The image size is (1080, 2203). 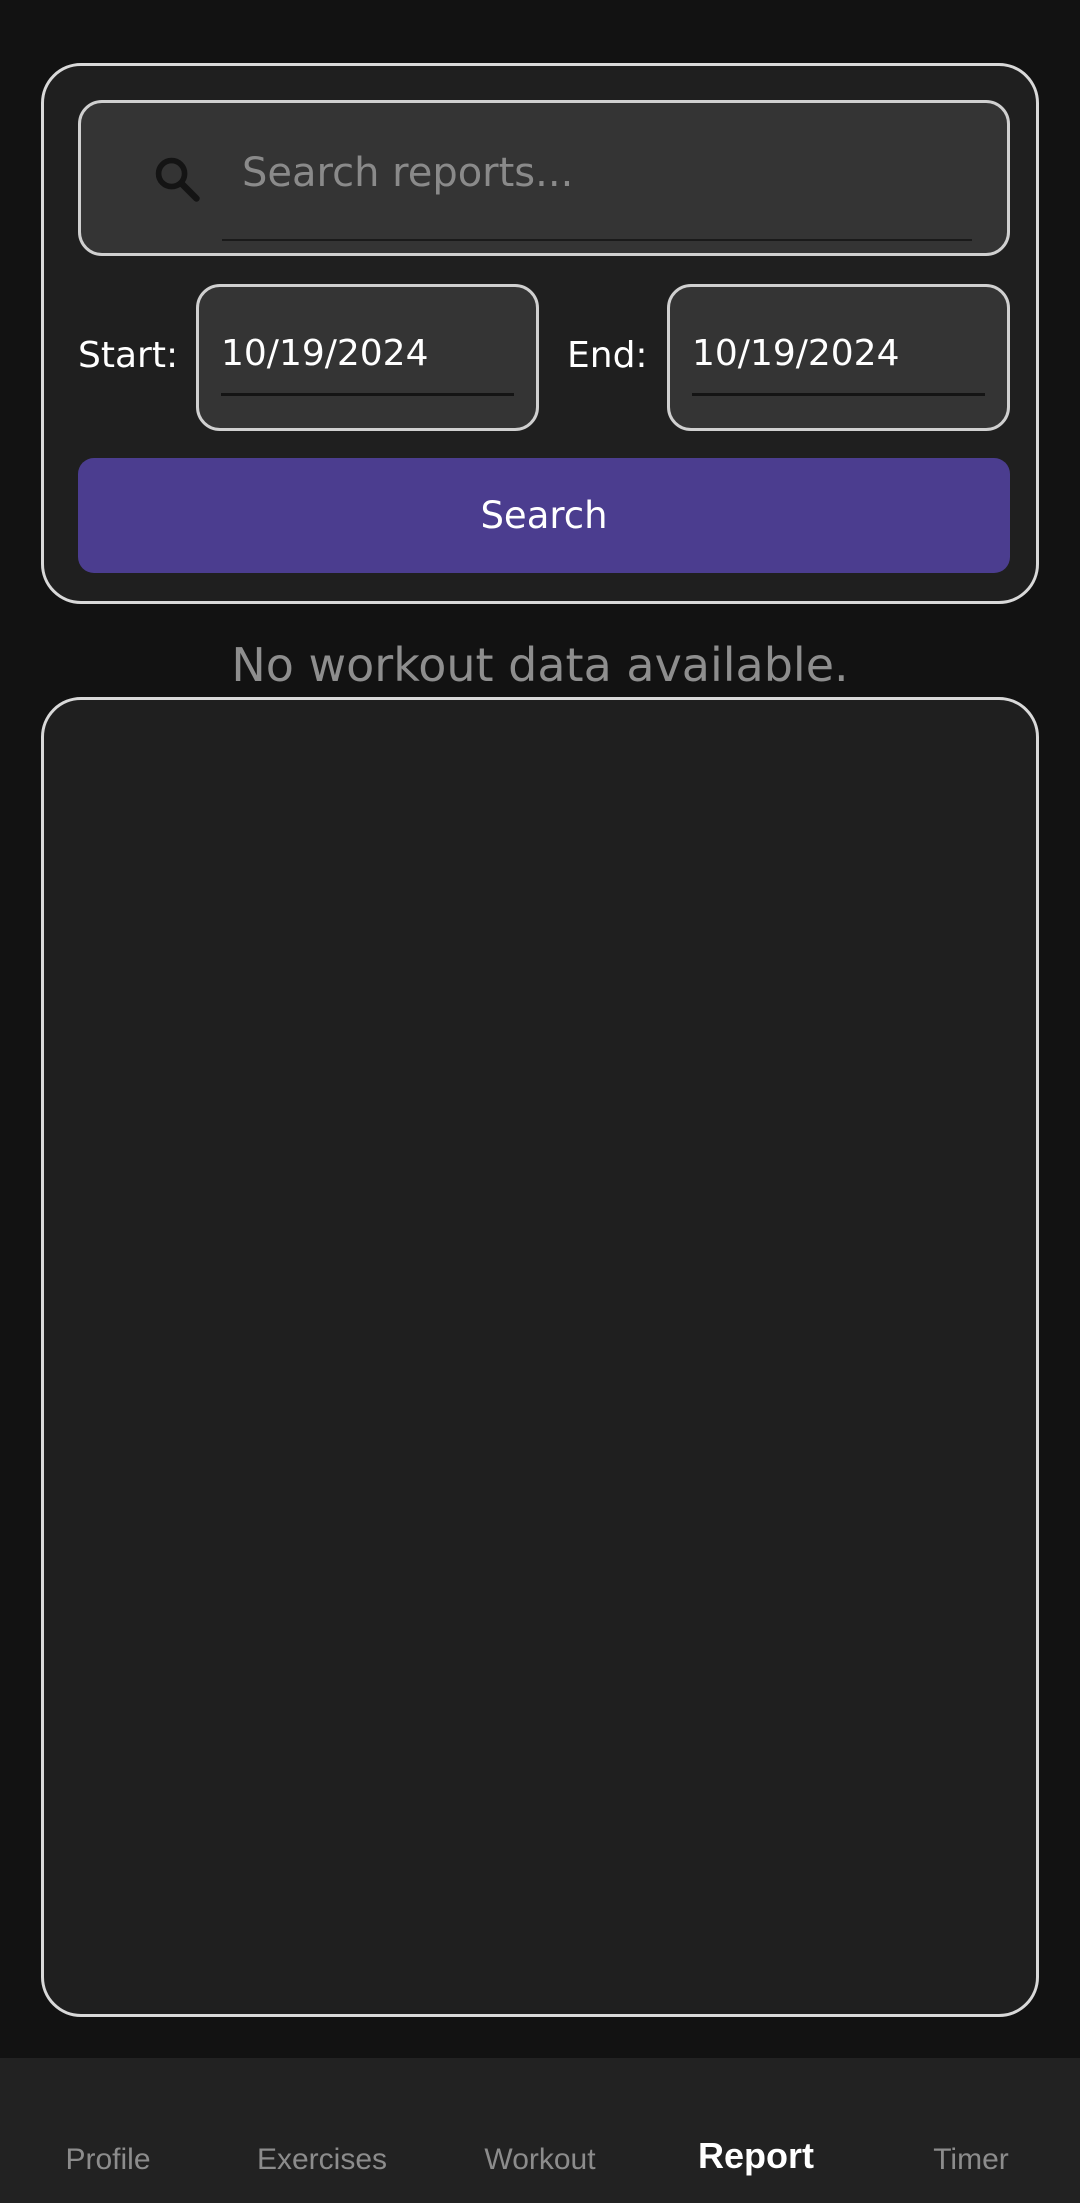 I want to click on search-box, so click(x=544, y=178).